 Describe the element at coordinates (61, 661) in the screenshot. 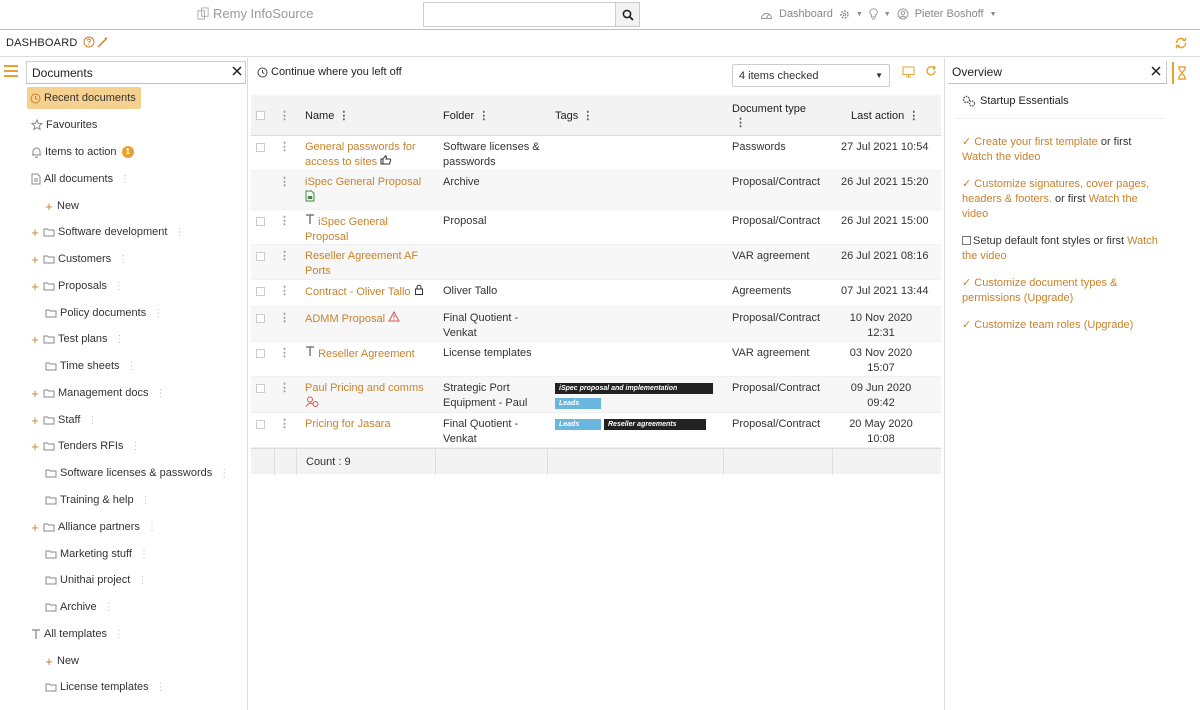

I see `sidebar-item-new-template: + New` at that location.